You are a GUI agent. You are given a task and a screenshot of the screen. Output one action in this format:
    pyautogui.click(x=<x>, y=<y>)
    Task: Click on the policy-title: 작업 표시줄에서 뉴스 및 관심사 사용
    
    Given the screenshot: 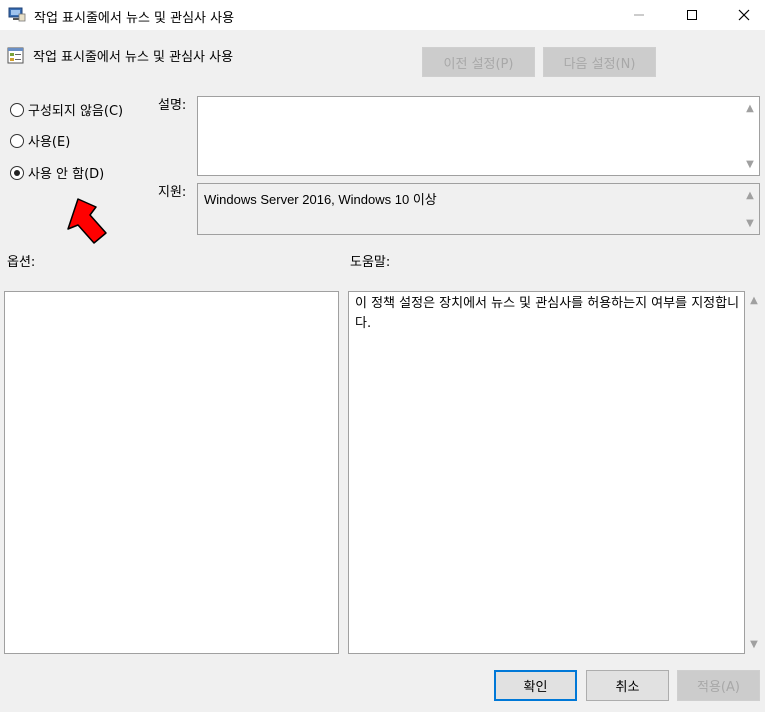 What is the action you would take?
    pyautogui.click(x=133, y=57)
    